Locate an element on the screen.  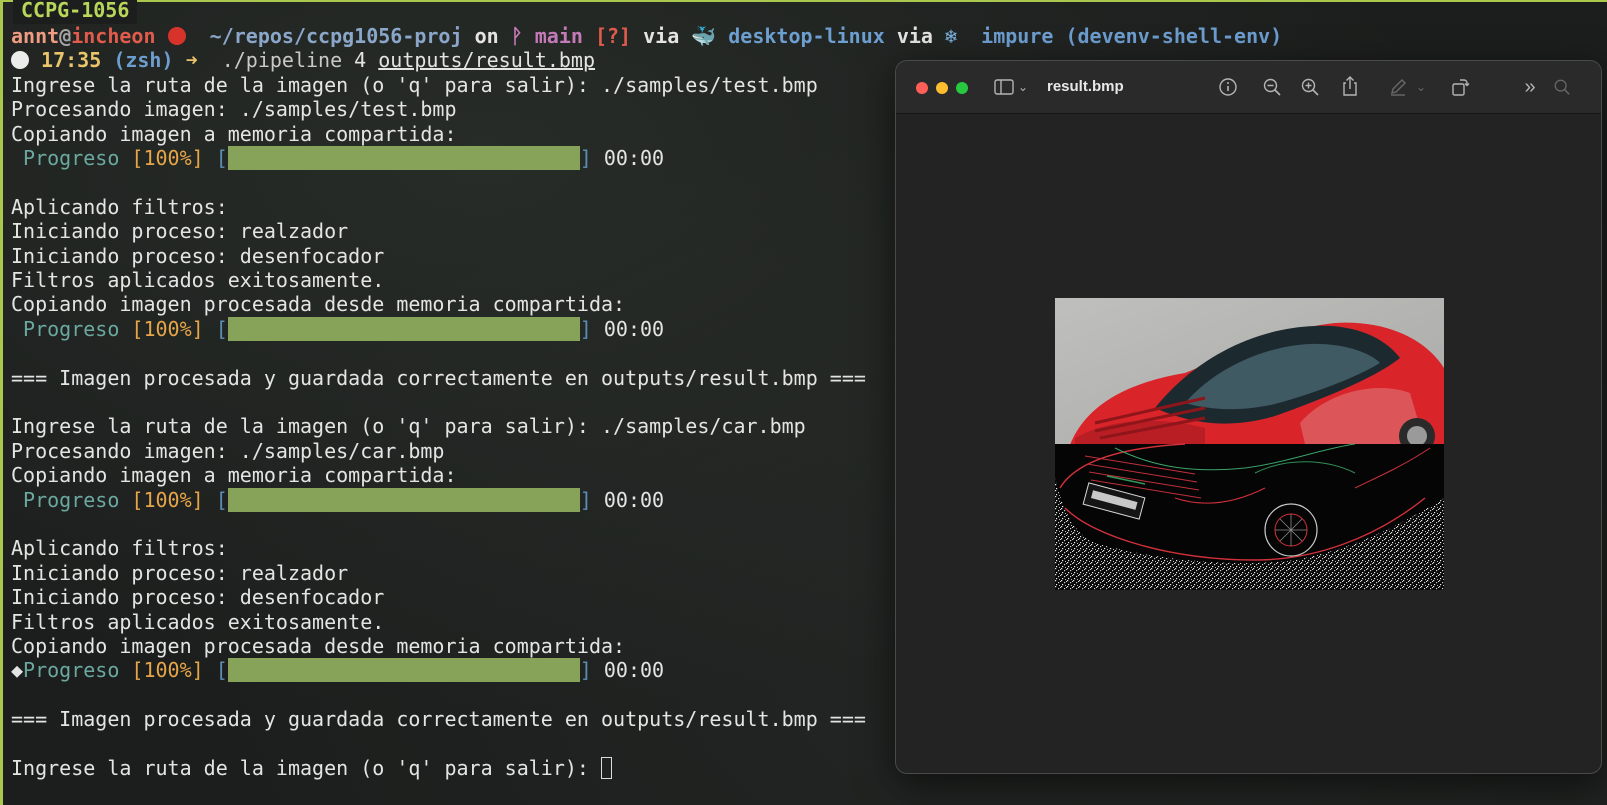
prompt-user: annt is located at coordinates (35, 36).